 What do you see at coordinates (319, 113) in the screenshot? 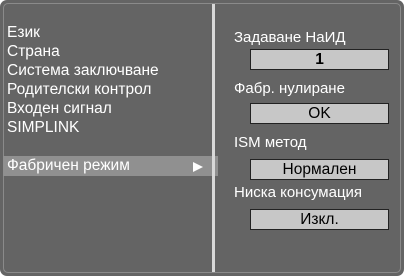
I see `factory-reset-button: OK` at bounding box center [319, 113].